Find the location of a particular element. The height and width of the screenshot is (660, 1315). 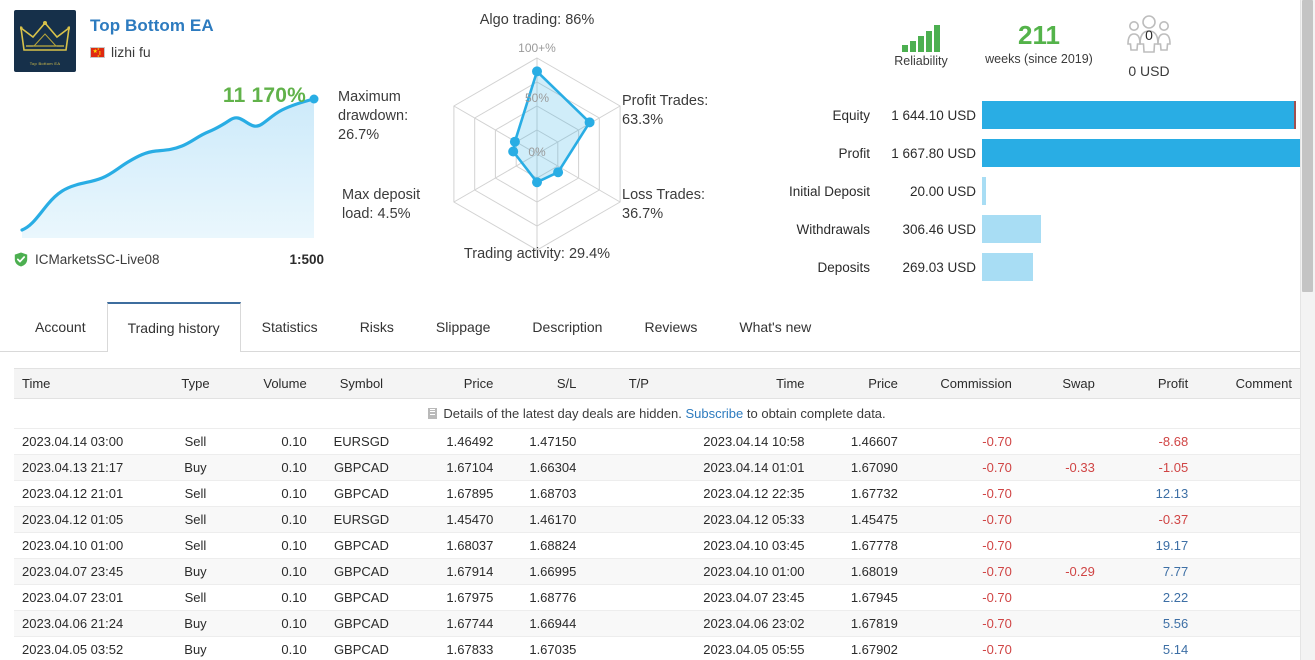

weeks-value: 211 is located at coordinates (1039, 35).